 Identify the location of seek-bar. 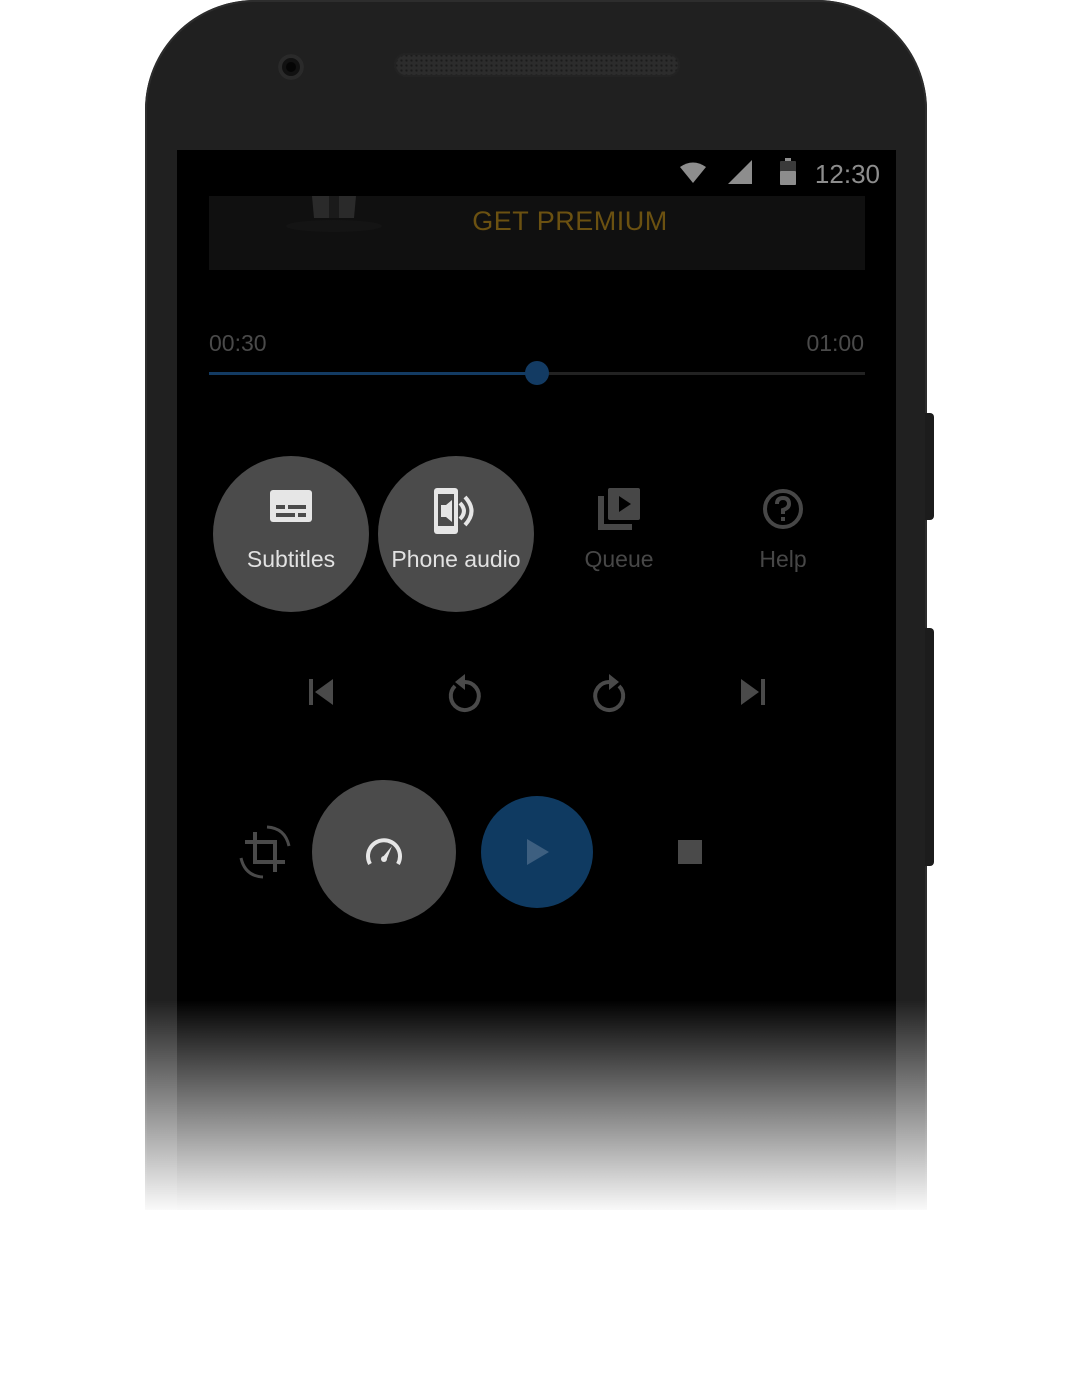
(537, 373).